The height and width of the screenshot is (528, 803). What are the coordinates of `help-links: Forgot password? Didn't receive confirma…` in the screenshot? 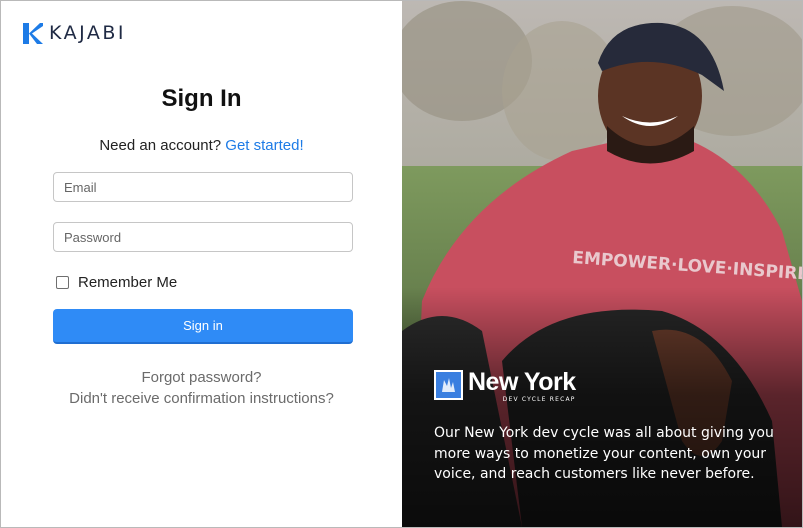 It's located at (201, 388).